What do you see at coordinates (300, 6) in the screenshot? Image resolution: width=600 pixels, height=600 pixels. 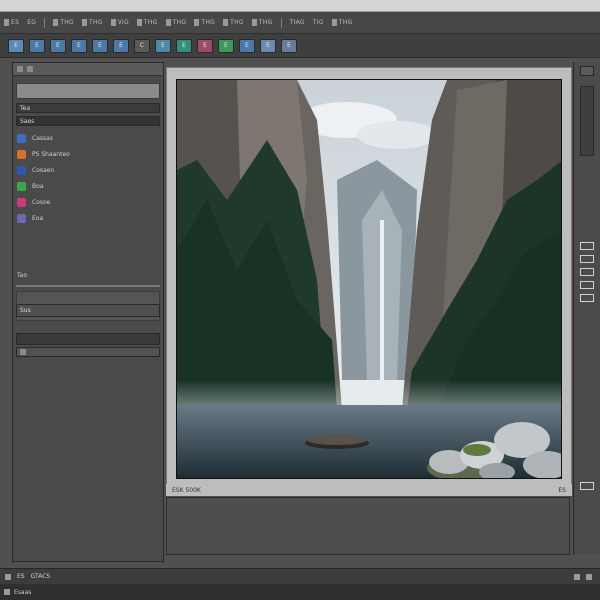 I see `title-bar` at bounding box center [300, 6].